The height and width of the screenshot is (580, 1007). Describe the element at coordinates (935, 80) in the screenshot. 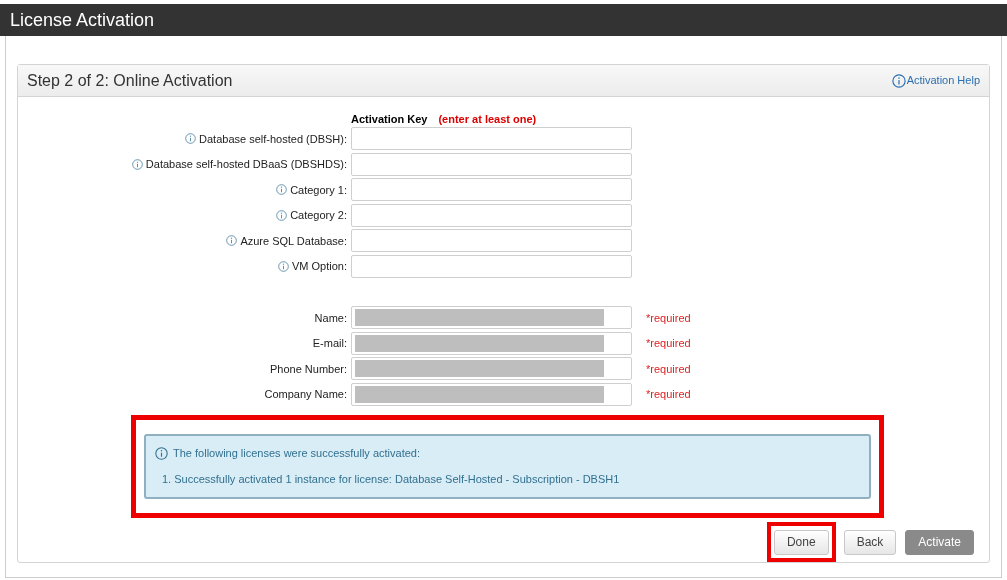

I see `activation-help-link: Activation Help` at that location.